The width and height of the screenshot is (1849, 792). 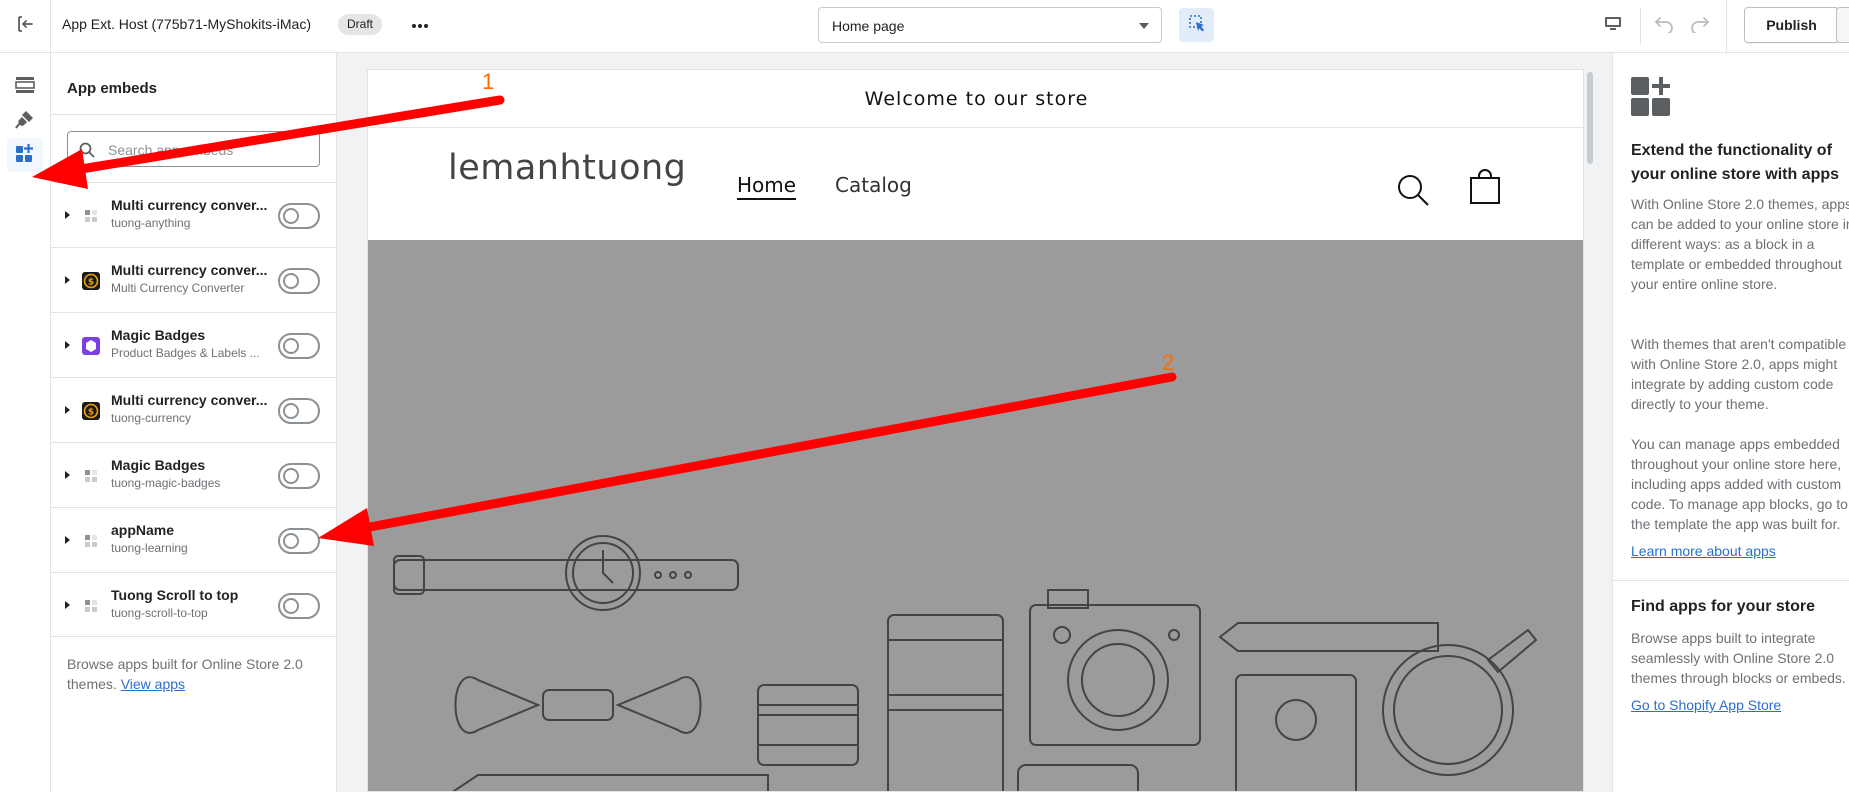 I want to click on more-actions-button, so click(x=420, y=25).